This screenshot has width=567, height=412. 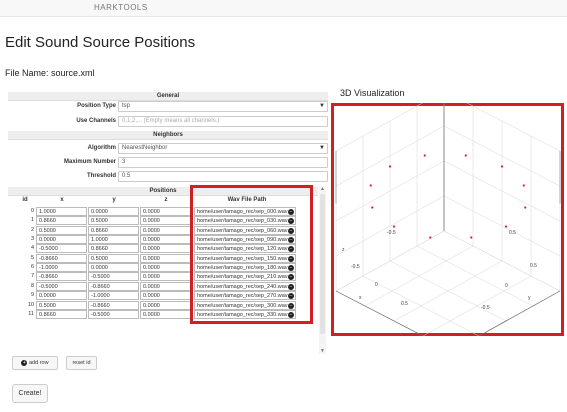 I want to click on axis-line, so click(x=519, y=313).